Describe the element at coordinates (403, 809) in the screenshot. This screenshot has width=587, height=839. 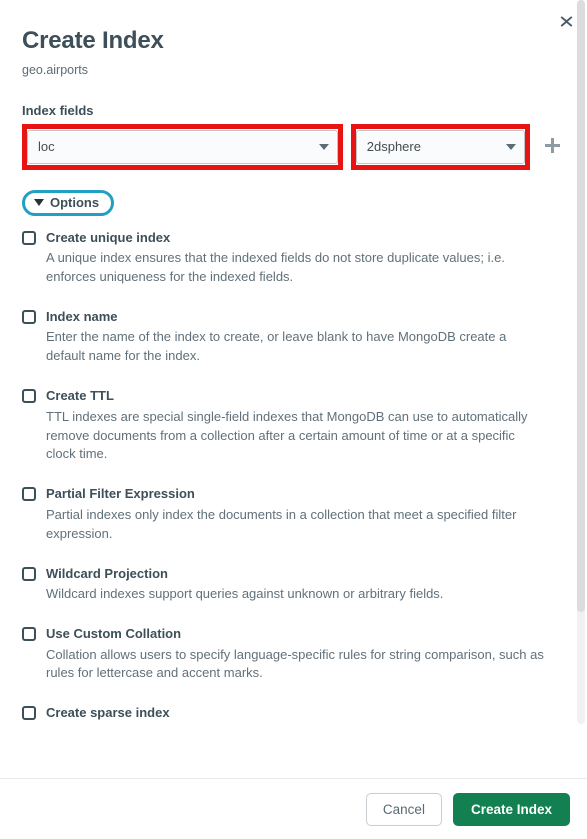
I see `cancel-button: Cancel` at that location.